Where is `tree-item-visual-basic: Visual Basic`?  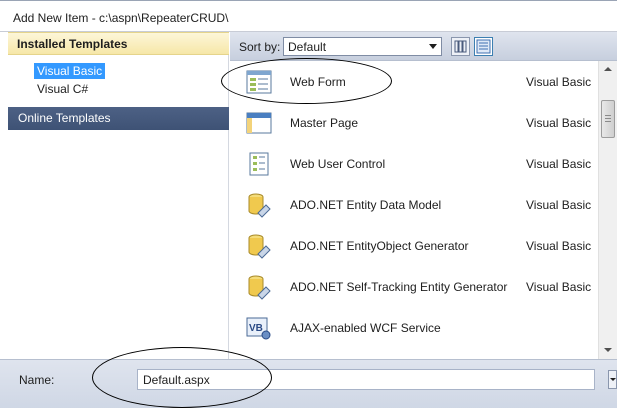
tree-item-visual-basic: Visual Basic is located at coordinates (70, 71).